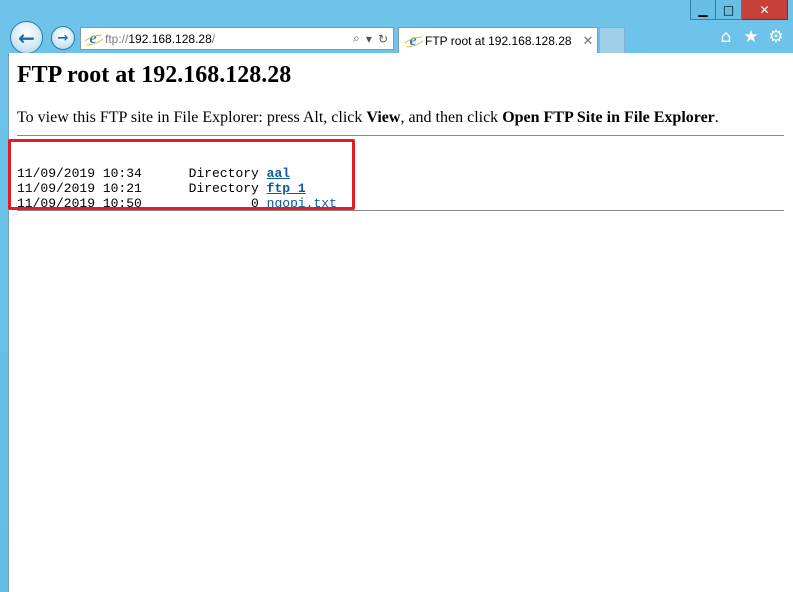 The image size is (793, 592). What do you see at coordinates (373, 38) in the screenshot?
I see `address-tools: ⌕ ▾ ↻` at bounding box center [373, 38].